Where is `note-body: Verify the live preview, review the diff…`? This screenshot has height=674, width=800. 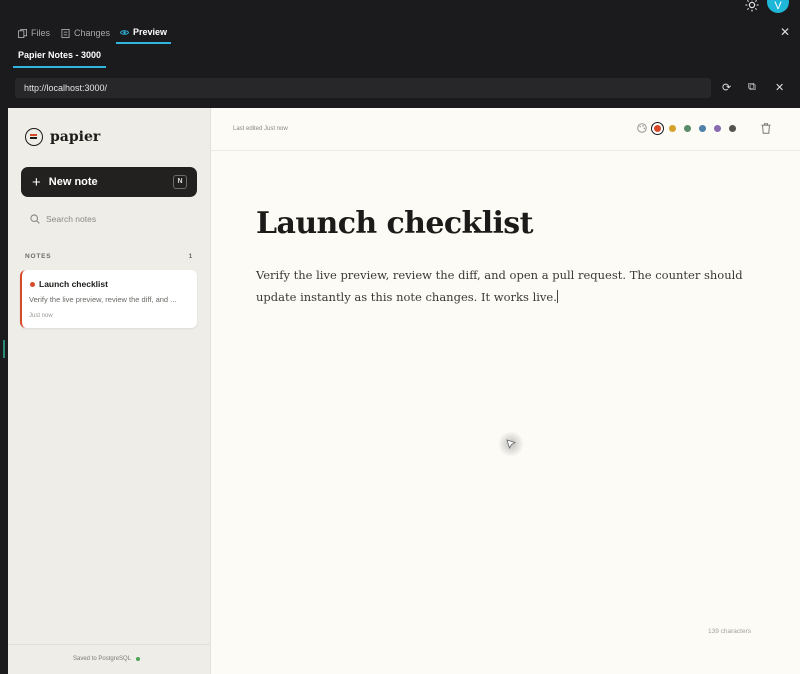
note-body: Verify the live preview, review the diff… is located at coordinates (502, 286).